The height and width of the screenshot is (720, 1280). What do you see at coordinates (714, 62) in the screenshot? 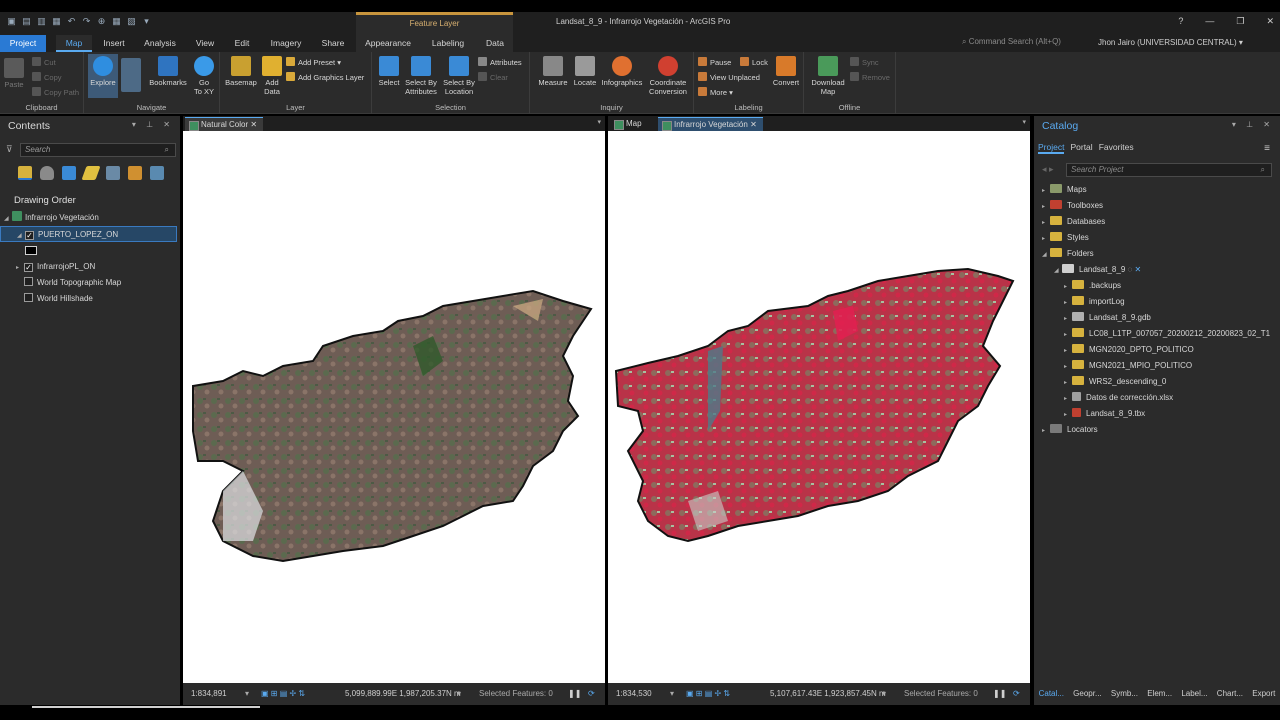
I see `pause-button: Pause` at bounding box center [714, 62].